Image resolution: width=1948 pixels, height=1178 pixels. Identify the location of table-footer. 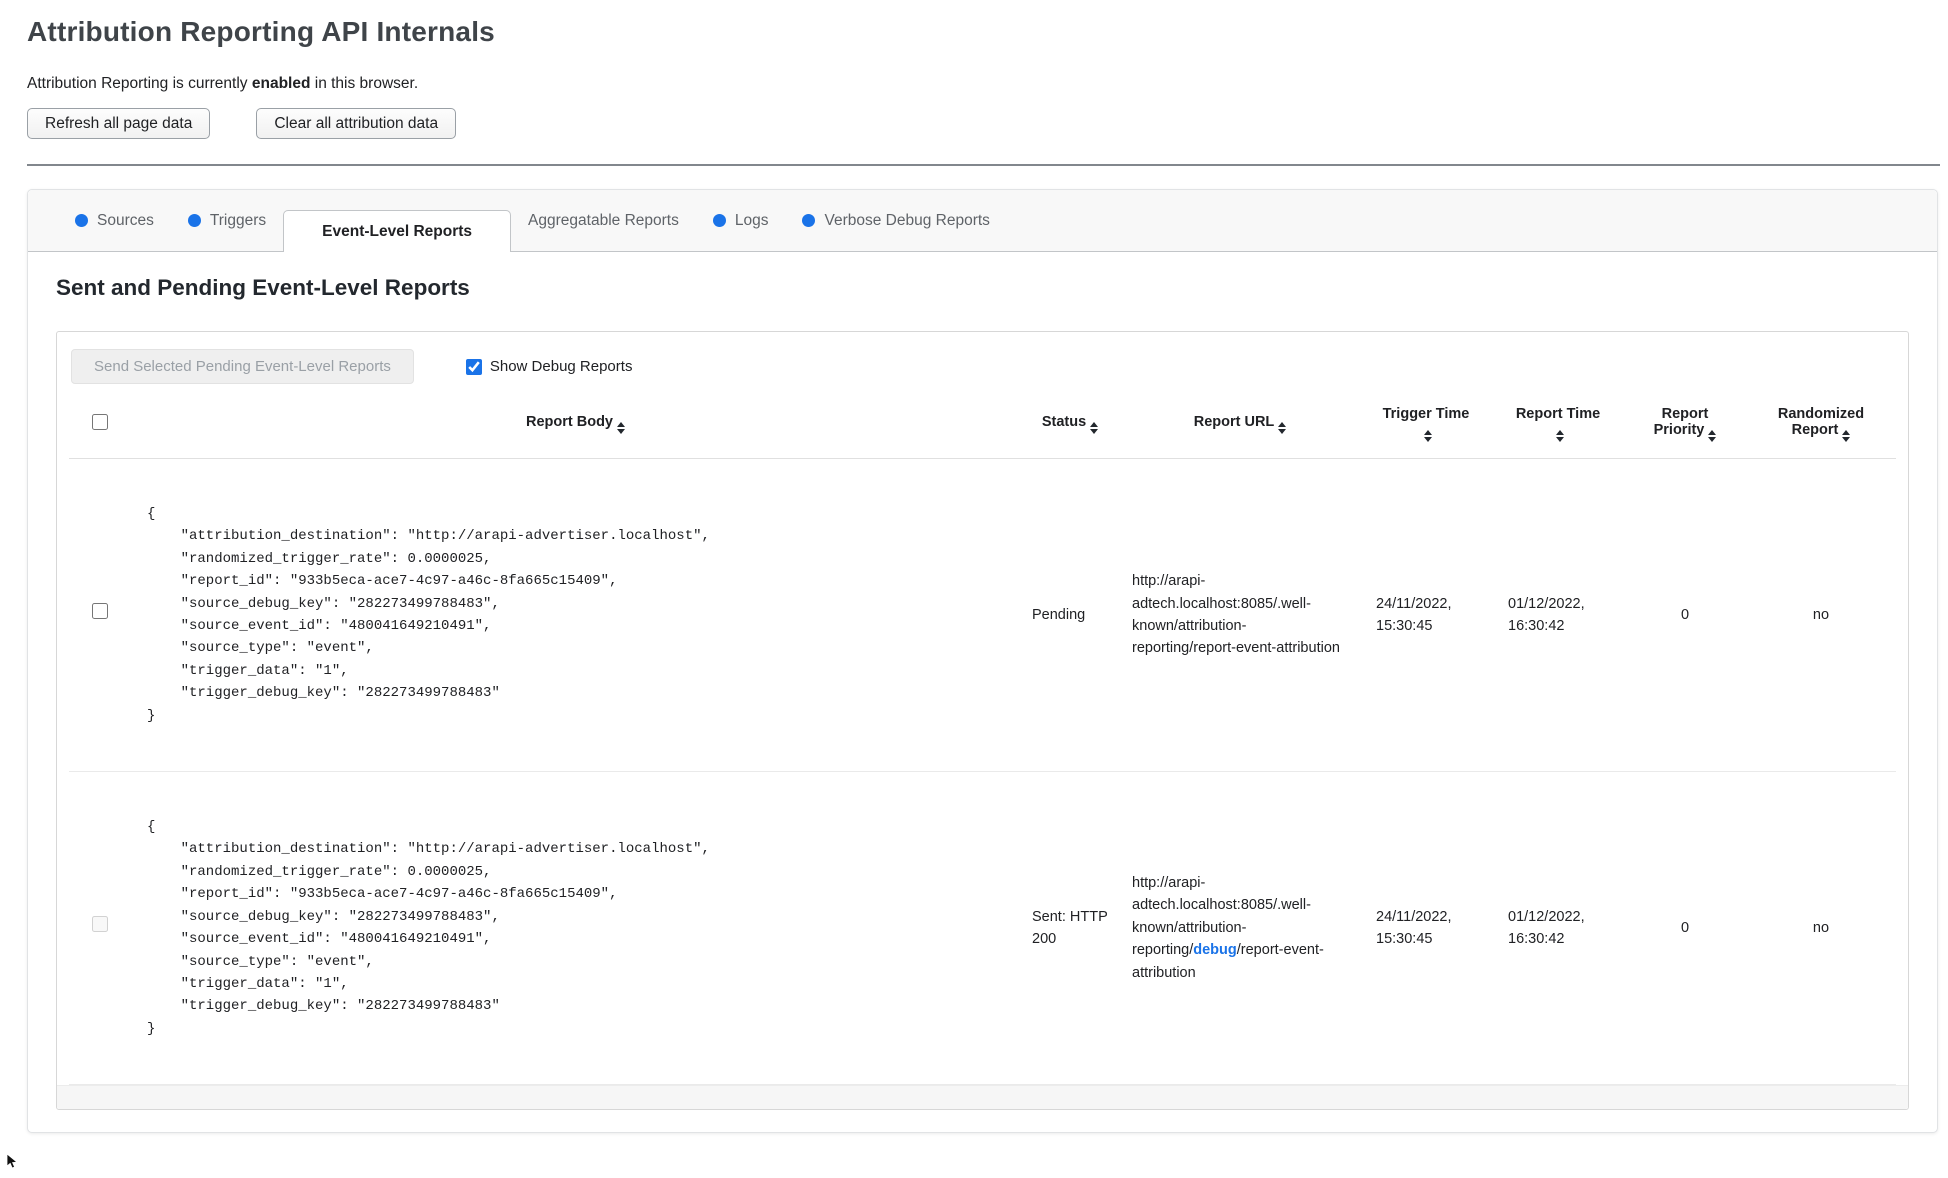
(982, 1097).